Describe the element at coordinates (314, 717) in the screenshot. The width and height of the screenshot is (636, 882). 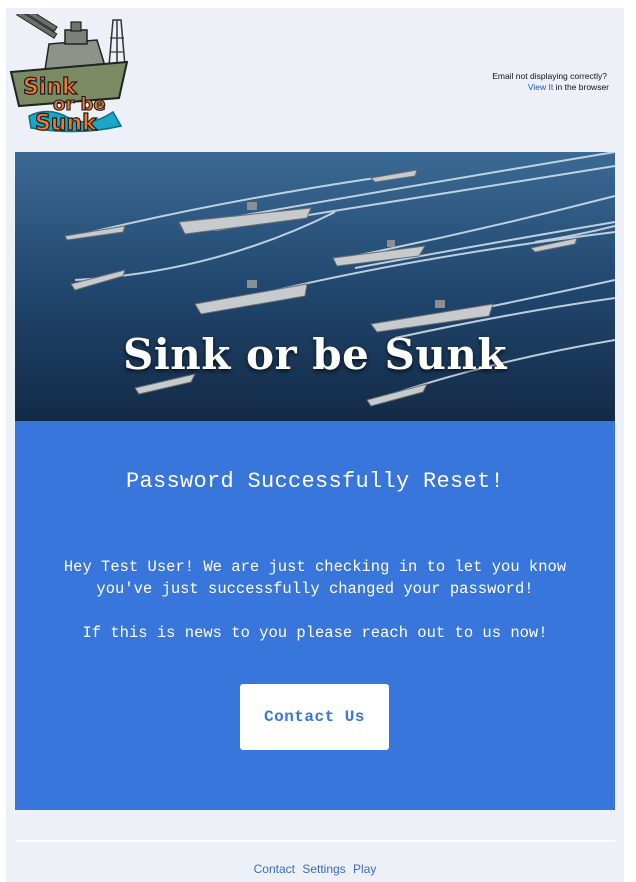
I see `contact-us-button: Contact Us` at that location.